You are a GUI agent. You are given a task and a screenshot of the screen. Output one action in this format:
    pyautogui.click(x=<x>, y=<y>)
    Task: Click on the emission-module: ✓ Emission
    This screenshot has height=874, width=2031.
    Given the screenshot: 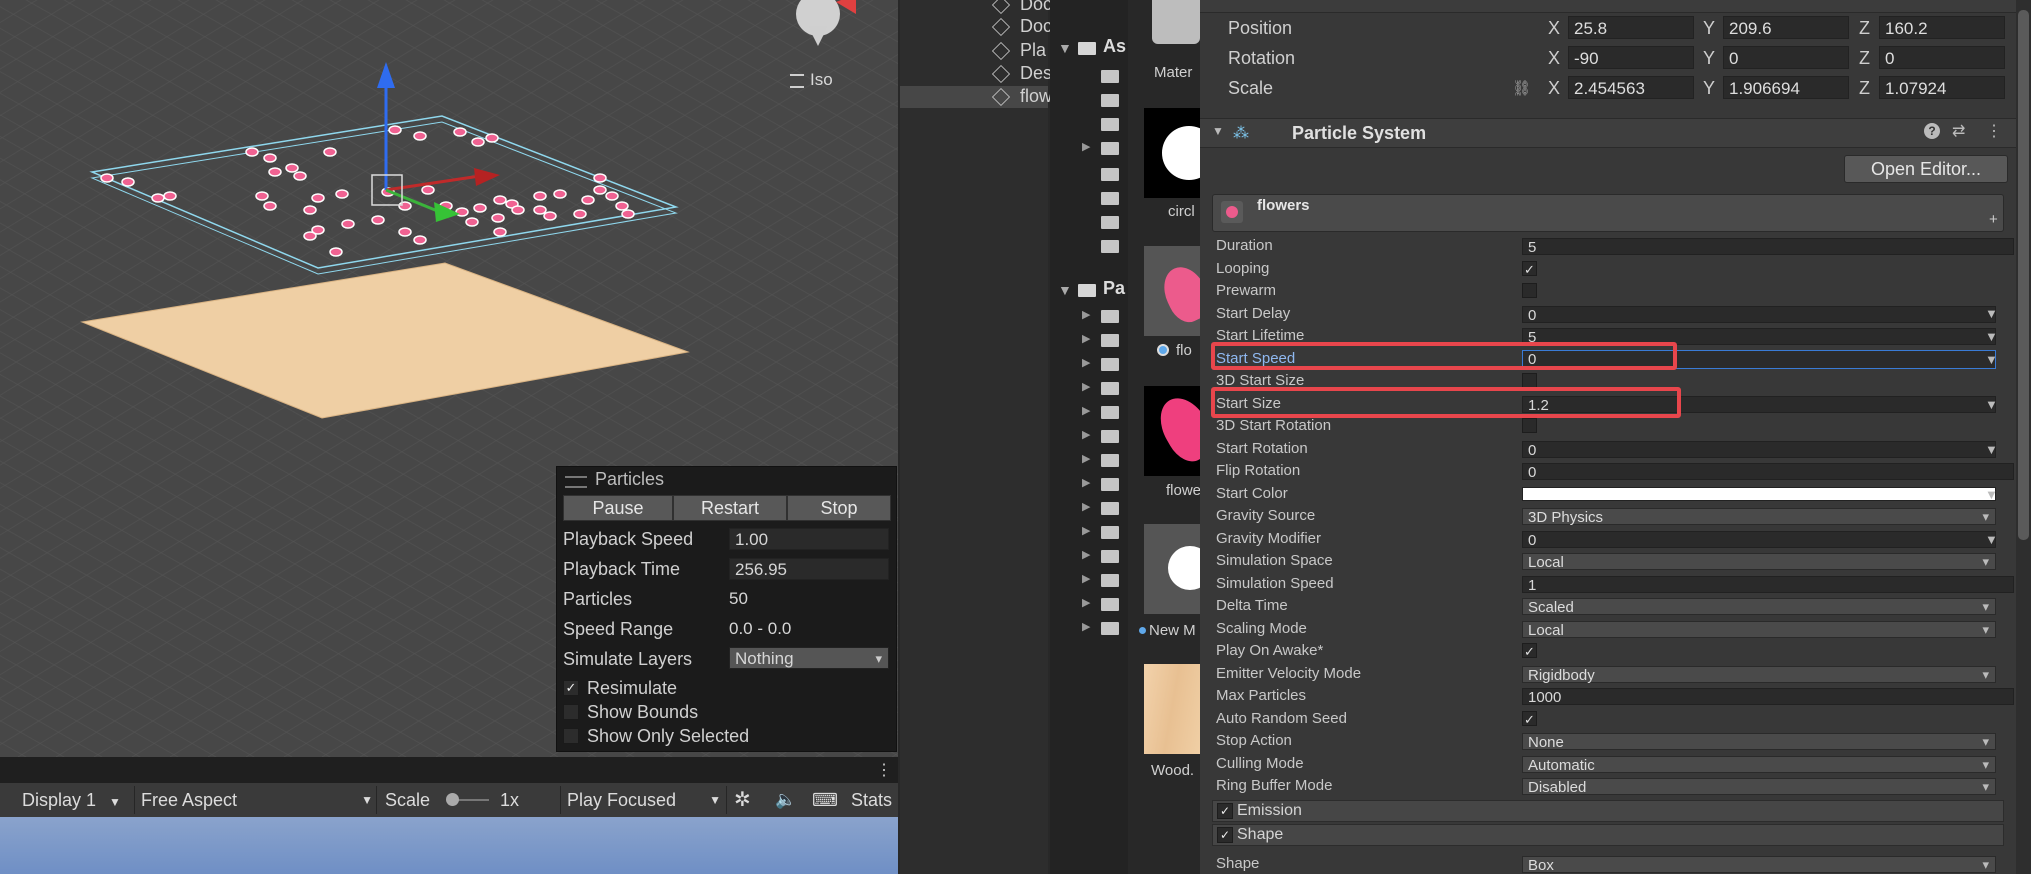 What is the action you would take?
    pyautogui.click(x=1608, y=811)
    